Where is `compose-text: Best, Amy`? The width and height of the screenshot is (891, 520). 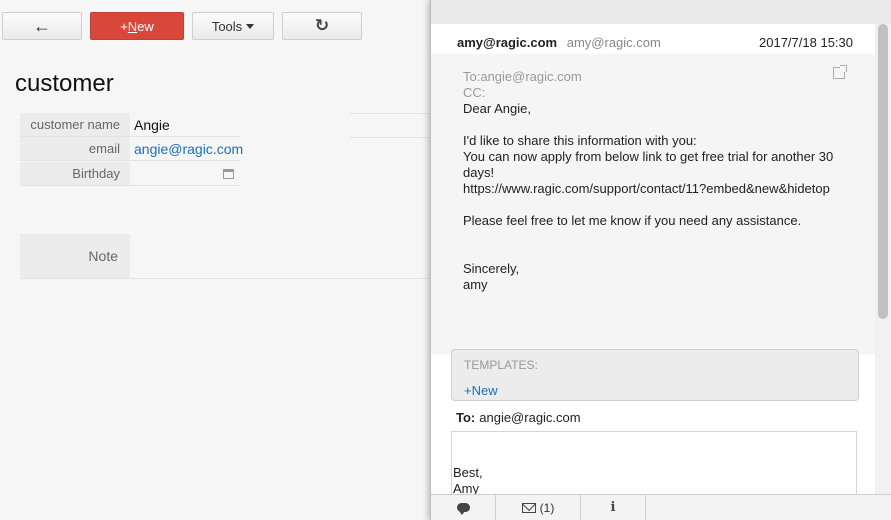
compose-text: Best, Amy is located at coordinates (468, 479).